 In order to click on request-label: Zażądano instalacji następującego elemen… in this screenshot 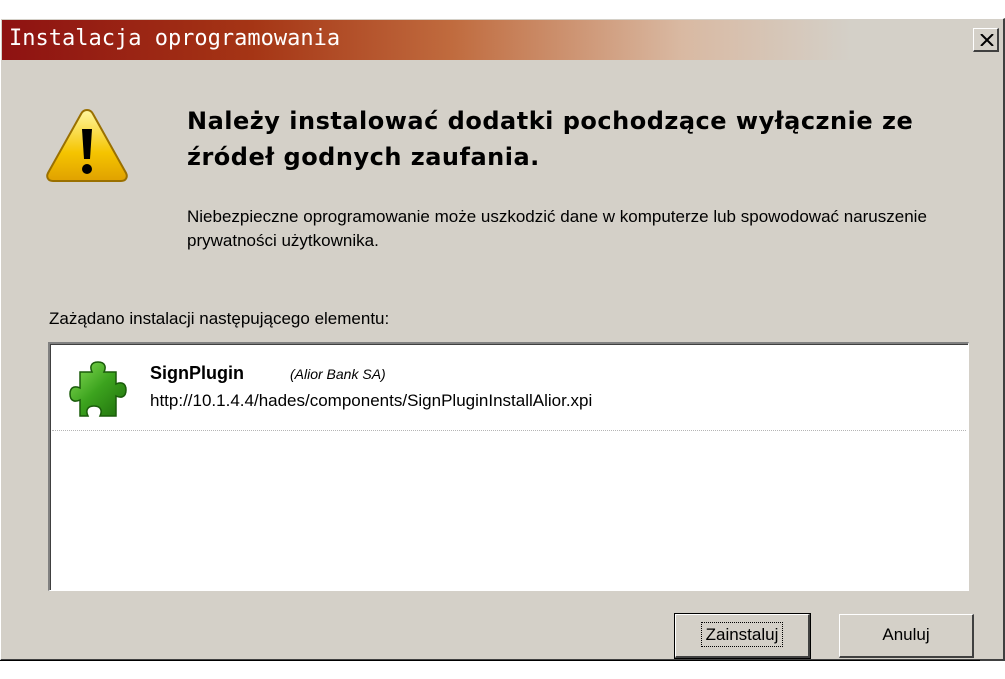, I will do `click(219, 318)`.